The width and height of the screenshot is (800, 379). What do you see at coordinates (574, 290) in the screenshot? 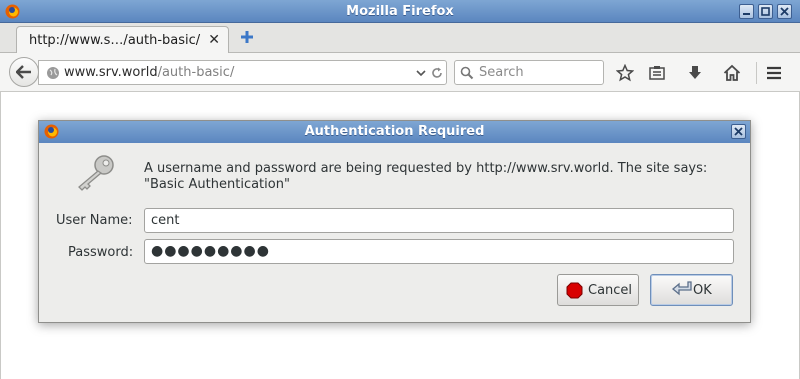
I see `stop-icon` at bounding box center [574, 290].